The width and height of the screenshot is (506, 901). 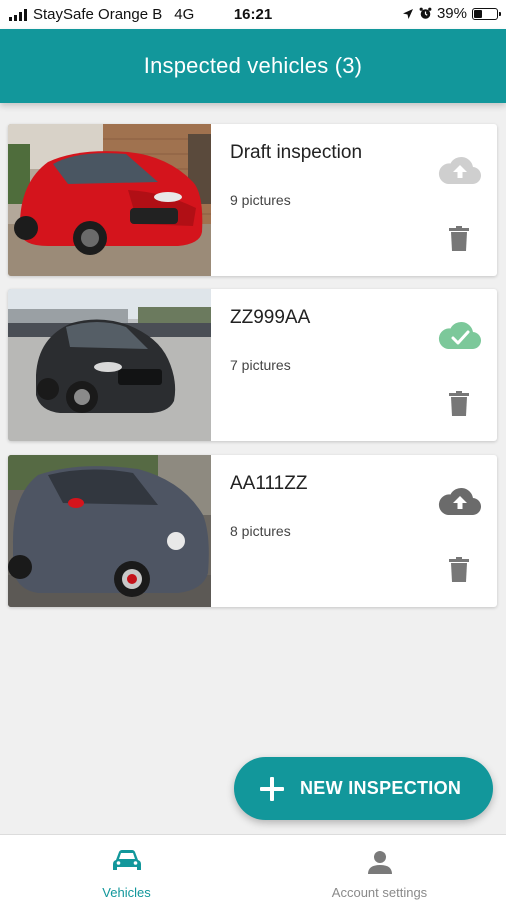 I want to click on nav-label-account-settings: Account settings, so click(x=379, y=892).